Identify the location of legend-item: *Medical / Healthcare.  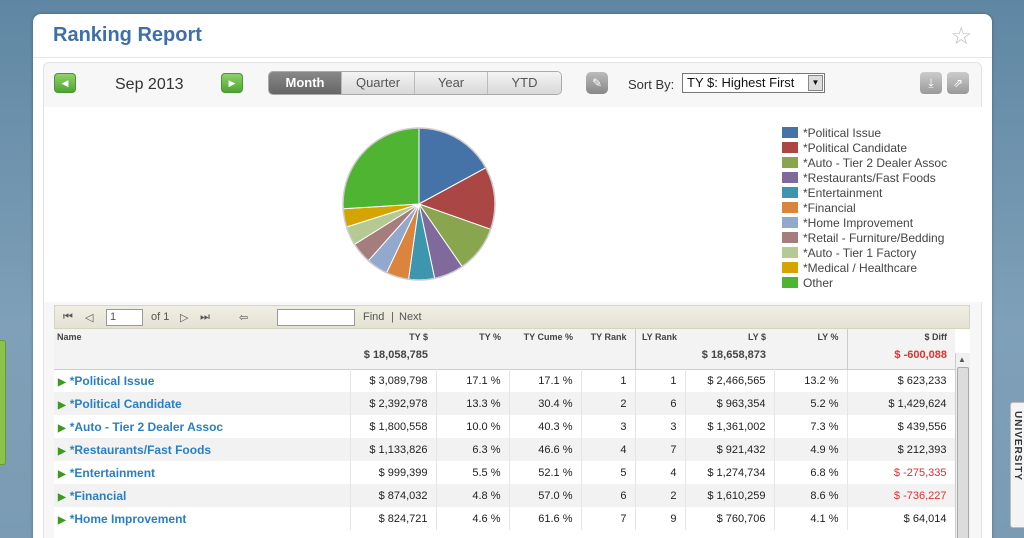
(864, 267).